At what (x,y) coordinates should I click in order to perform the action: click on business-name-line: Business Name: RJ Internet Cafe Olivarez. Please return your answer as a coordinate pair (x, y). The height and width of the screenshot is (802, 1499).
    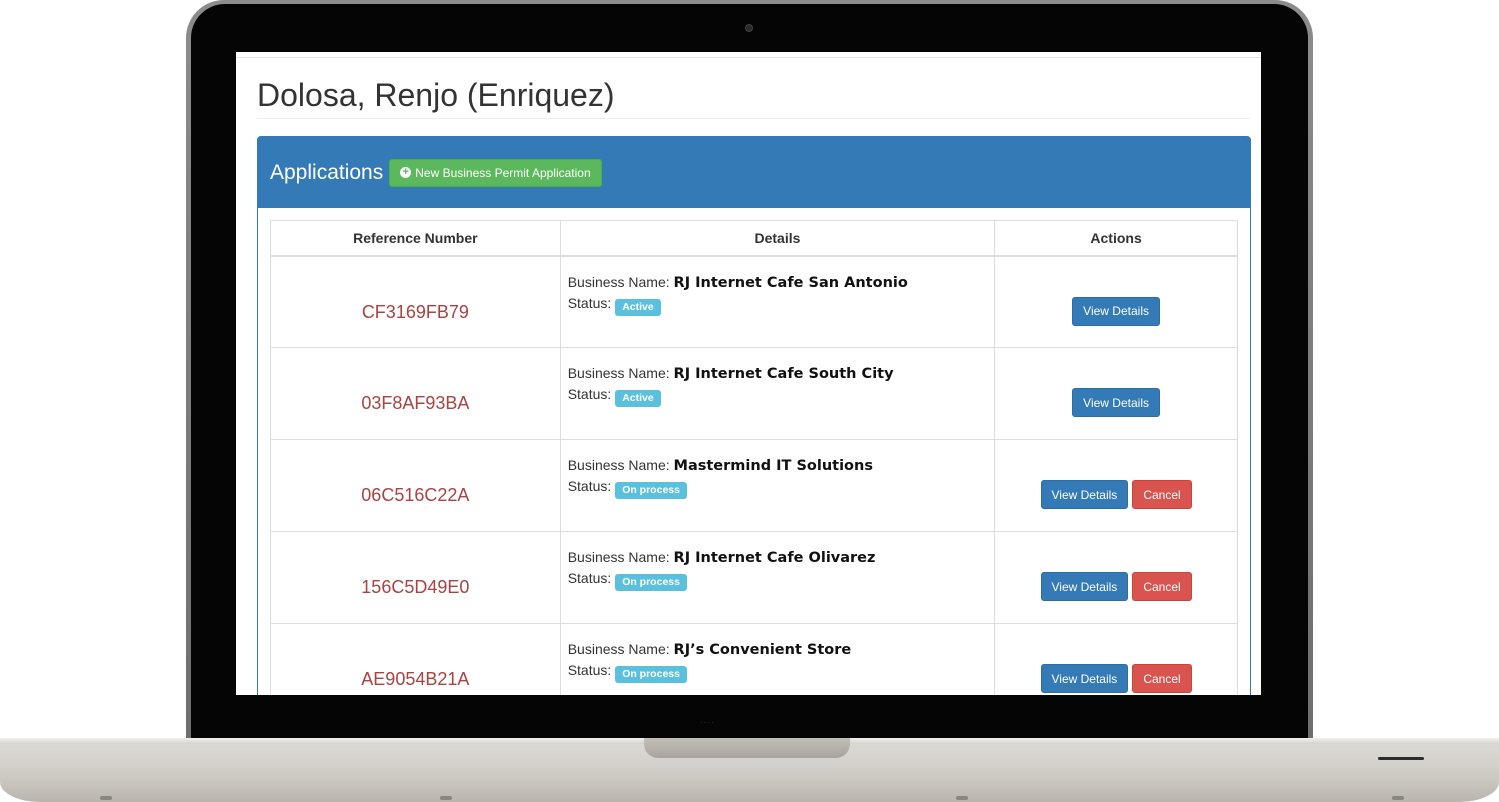
    Looking at the image, I should click on (777, 557).